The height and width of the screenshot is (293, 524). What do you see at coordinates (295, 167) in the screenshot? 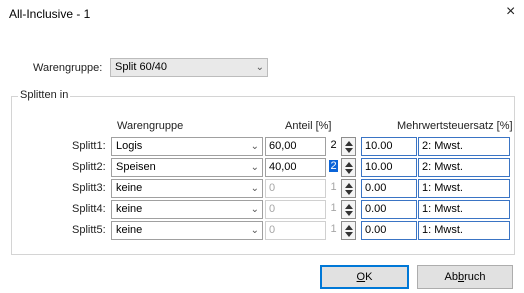
I see `split-row-anteil-input: 40,00` at bounding box center [295, 167].